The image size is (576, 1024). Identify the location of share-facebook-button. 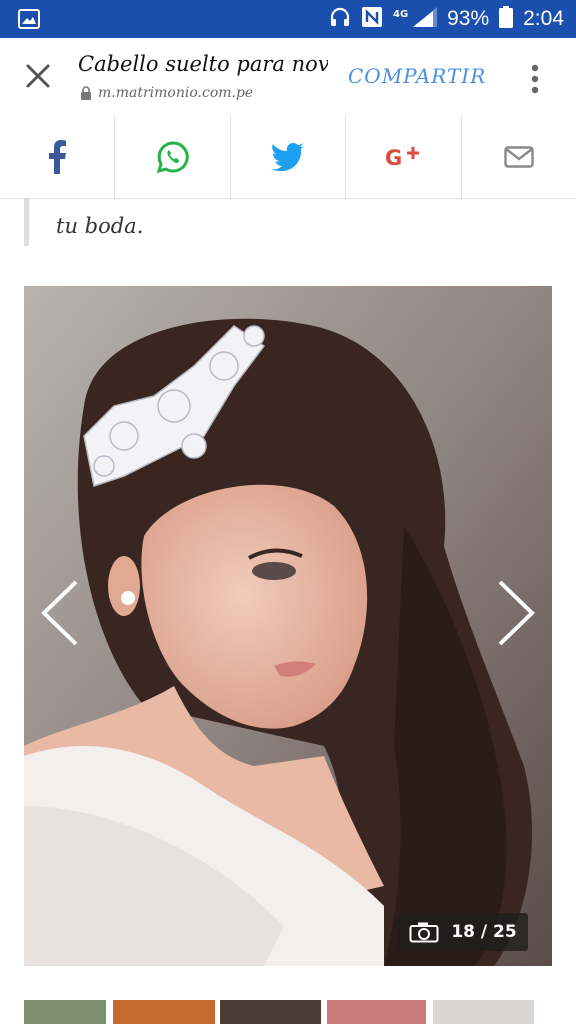
(58, 157).